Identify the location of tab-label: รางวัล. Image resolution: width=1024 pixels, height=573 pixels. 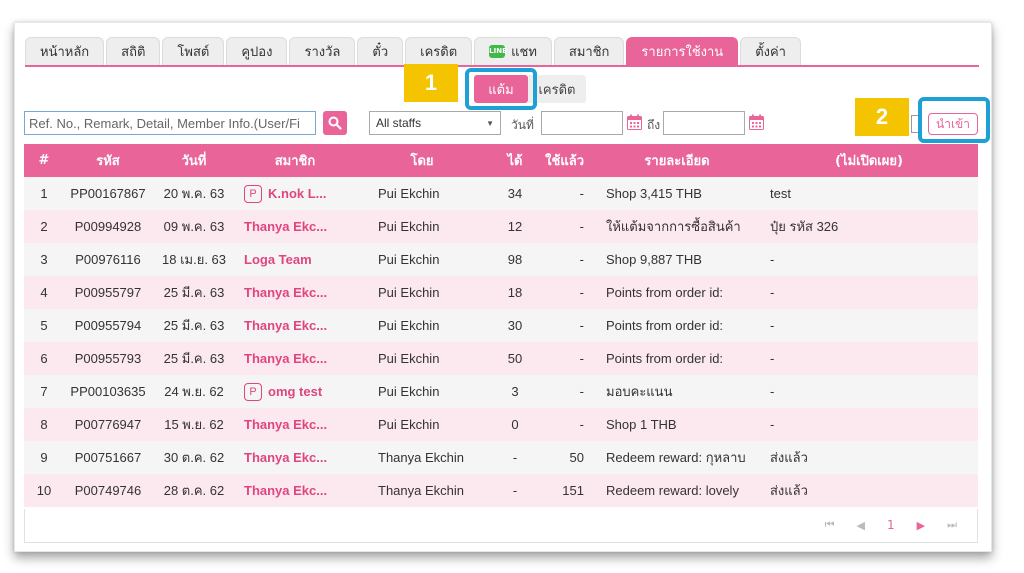
(322, 52).